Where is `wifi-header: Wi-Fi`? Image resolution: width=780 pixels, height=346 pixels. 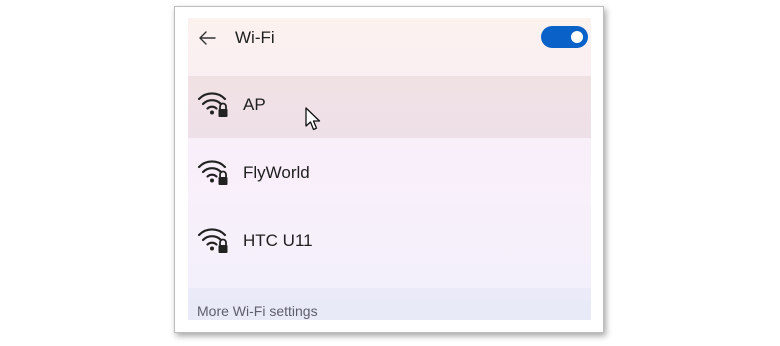 wifi-header: Wi-Fi is located at coordinates (389, 47).